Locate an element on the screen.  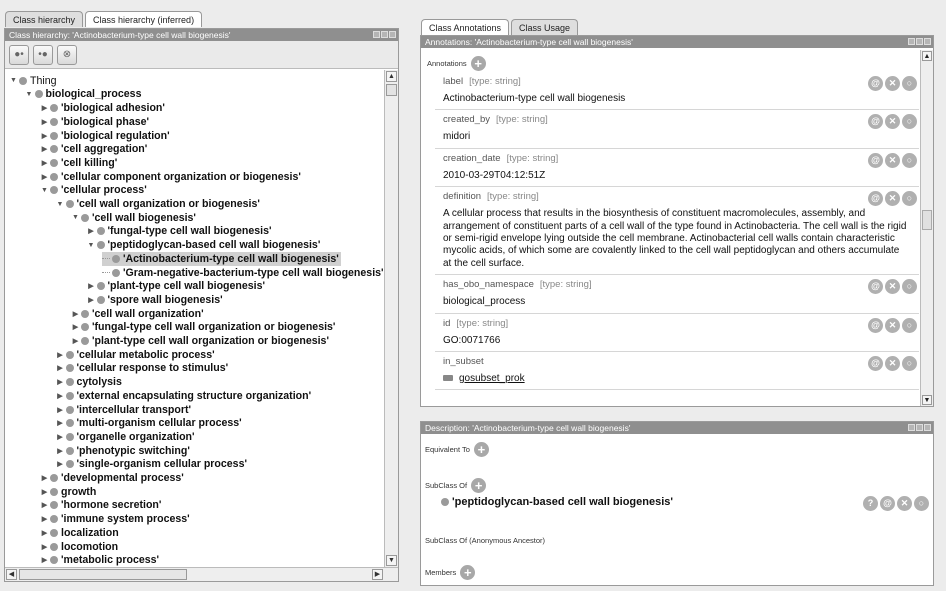
tree-node: ▼ 'cell wall organization or biogenesis' is located at coordinates (158, 204).